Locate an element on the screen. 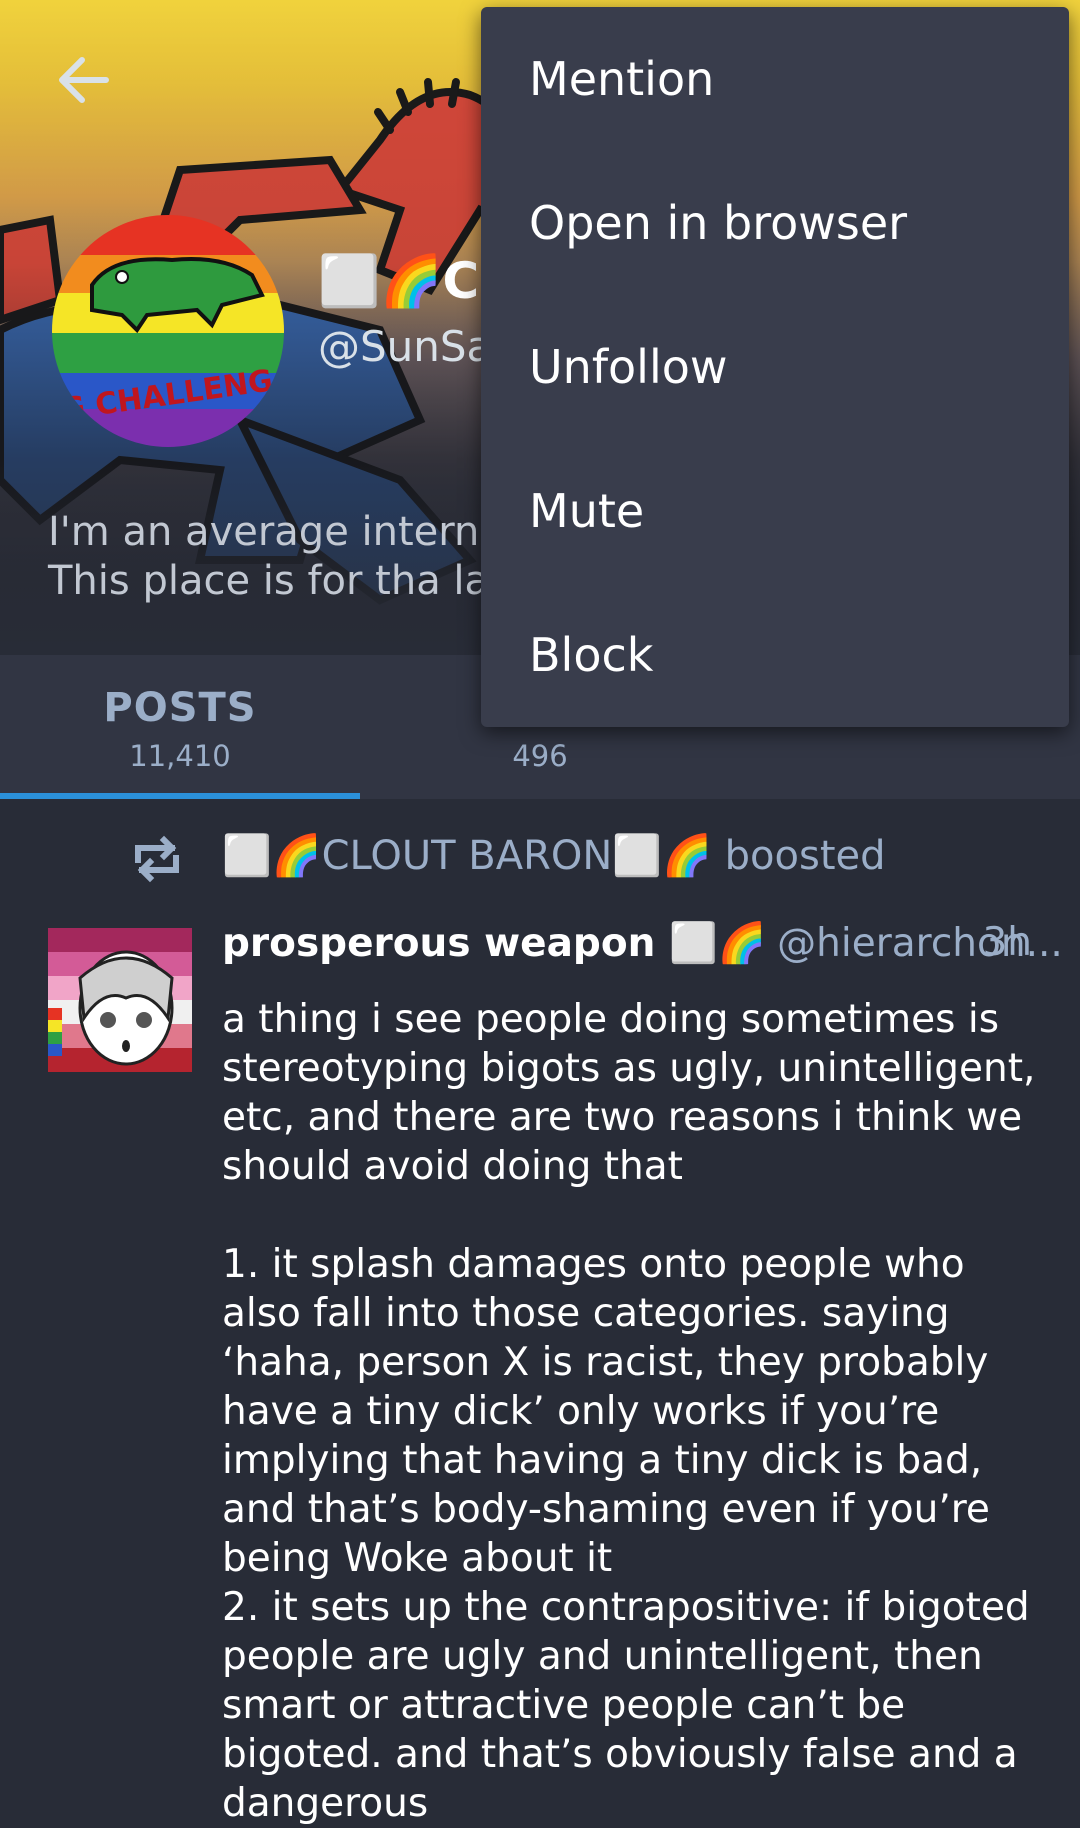 This screenshot has width=1080, height=1828. status-header: prosperous weapon ⬜🌈 @hierarchon... 3h is located at coordinates (642, 950).